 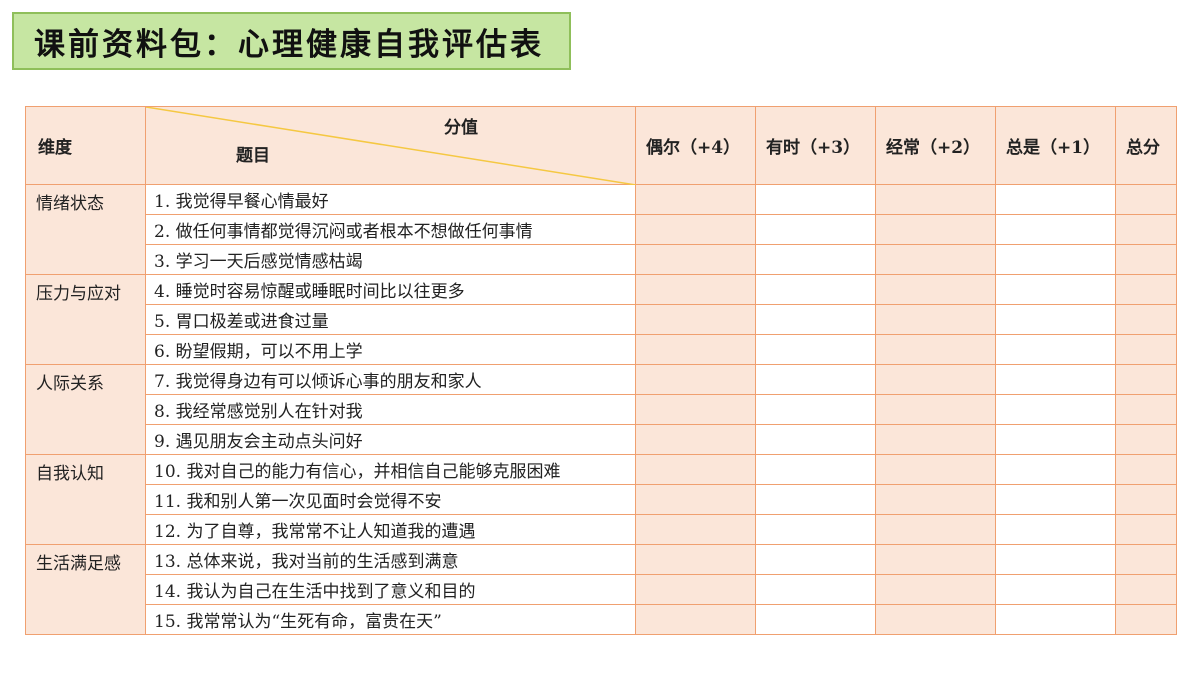 What do you see at coordinates (601, 319) in the screenshot?
I see `table-row: 压力与应对 4. 睡觉时容易惊醒或睡眠时间比以往更多` at bounding box center [601, 319].